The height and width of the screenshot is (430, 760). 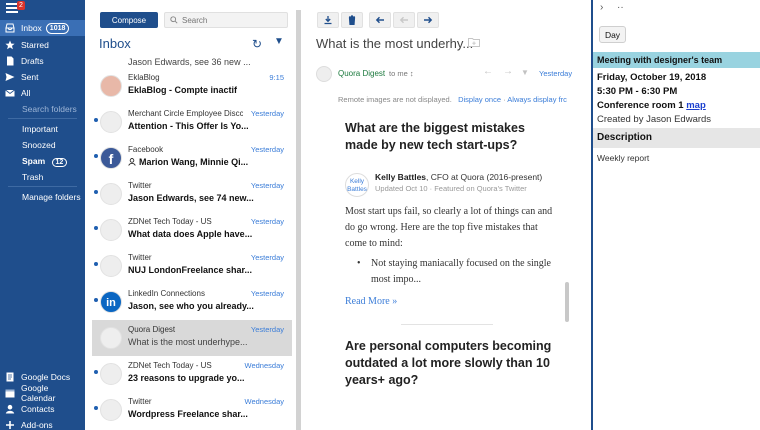 What do you see at coordinates (400, 177) in the screenshot?
I see `author-name: Kelly Battles` at bounding box center [400, 177].